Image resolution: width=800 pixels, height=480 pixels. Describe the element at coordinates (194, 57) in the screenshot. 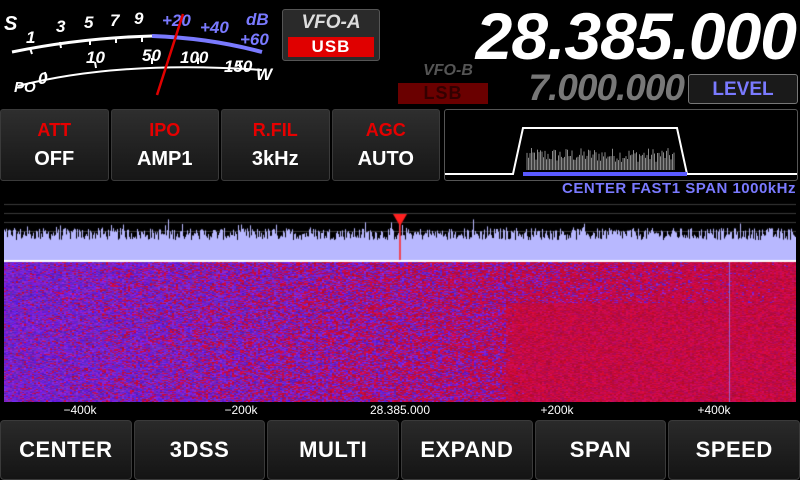

I see `po-scale-100: 100` at that location.